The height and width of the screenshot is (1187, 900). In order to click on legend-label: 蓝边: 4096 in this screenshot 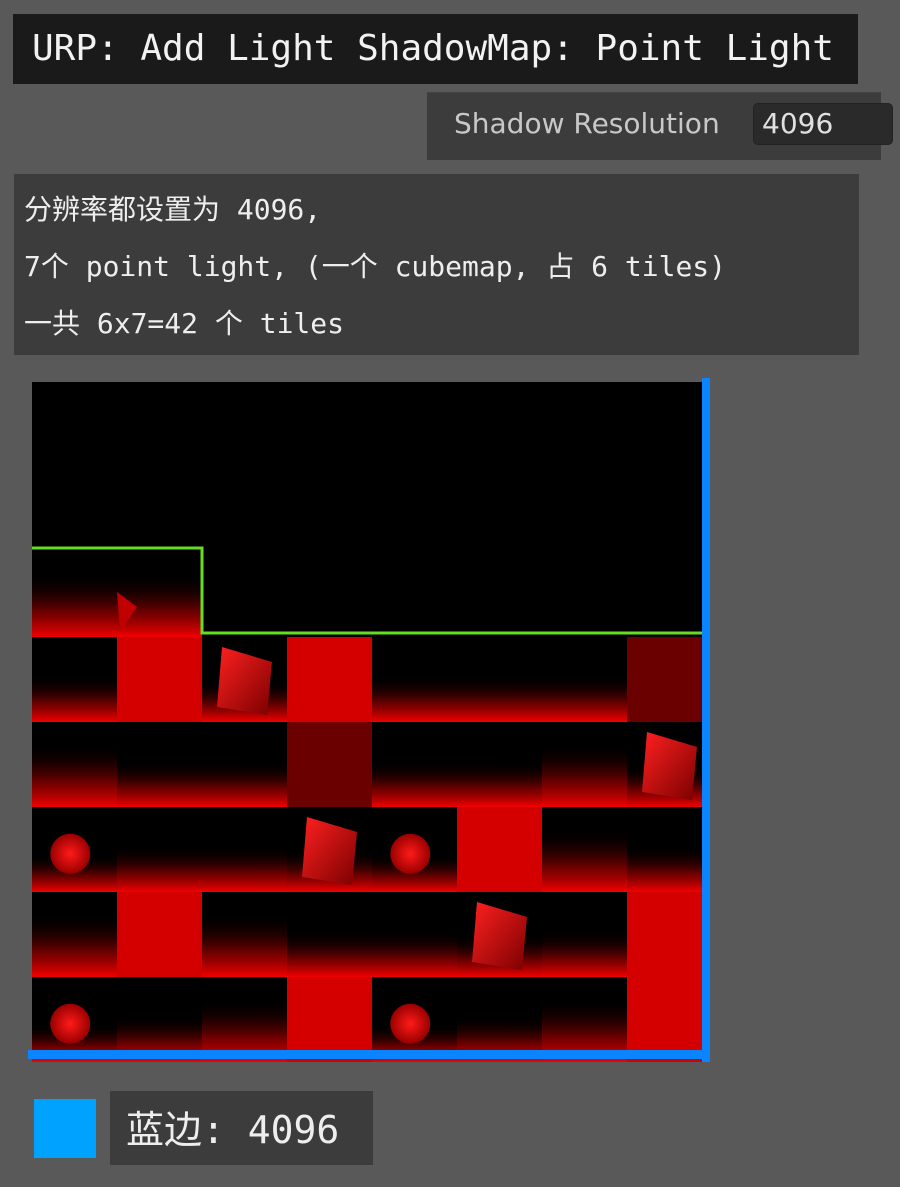, I will do `click(241, 1128)`.